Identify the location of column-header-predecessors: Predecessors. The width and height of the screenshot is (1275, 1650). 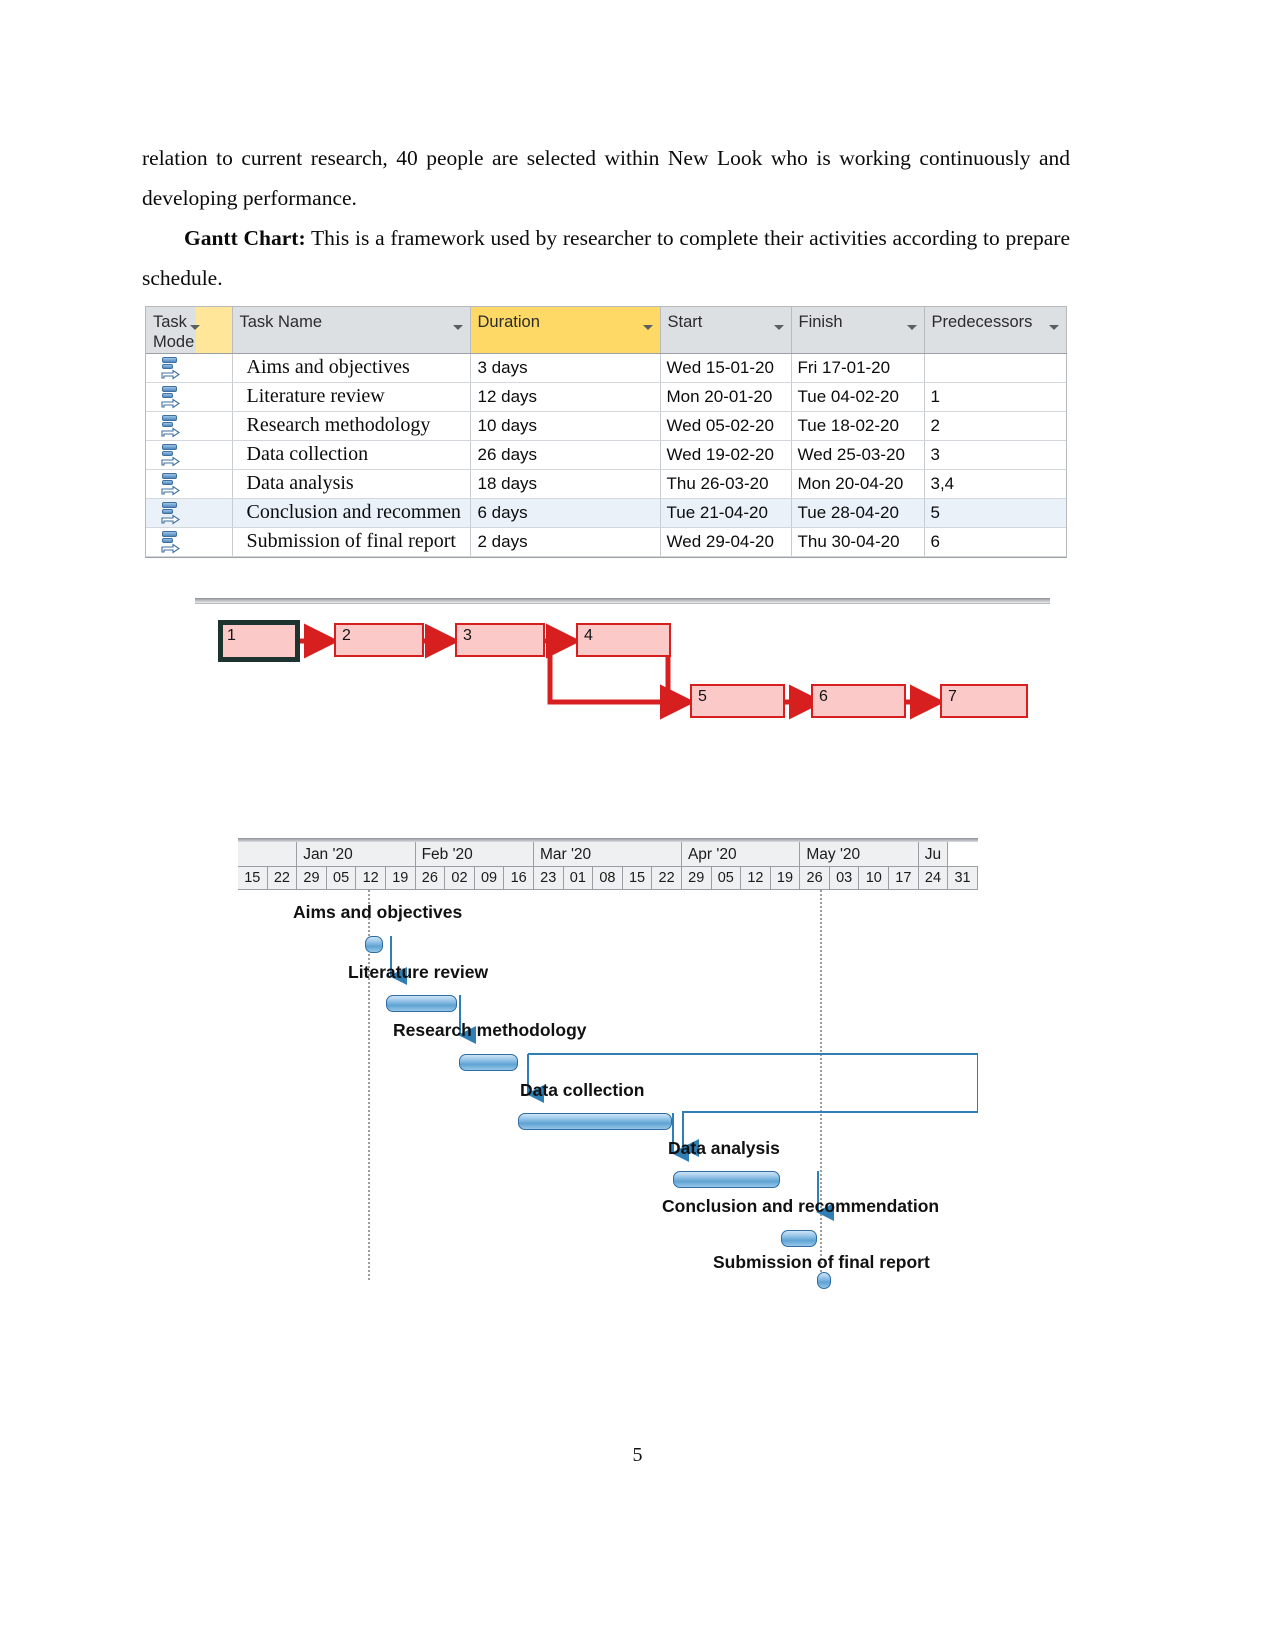
(995, 330).